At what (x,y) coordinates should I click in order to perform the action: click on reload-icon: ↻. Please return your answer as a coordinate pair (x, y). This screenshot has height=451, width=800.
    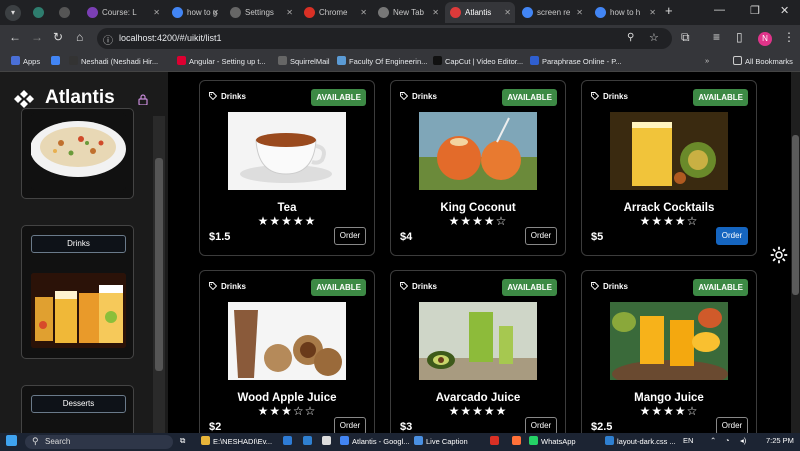
    Looking at the image, I should click on (58, 37).